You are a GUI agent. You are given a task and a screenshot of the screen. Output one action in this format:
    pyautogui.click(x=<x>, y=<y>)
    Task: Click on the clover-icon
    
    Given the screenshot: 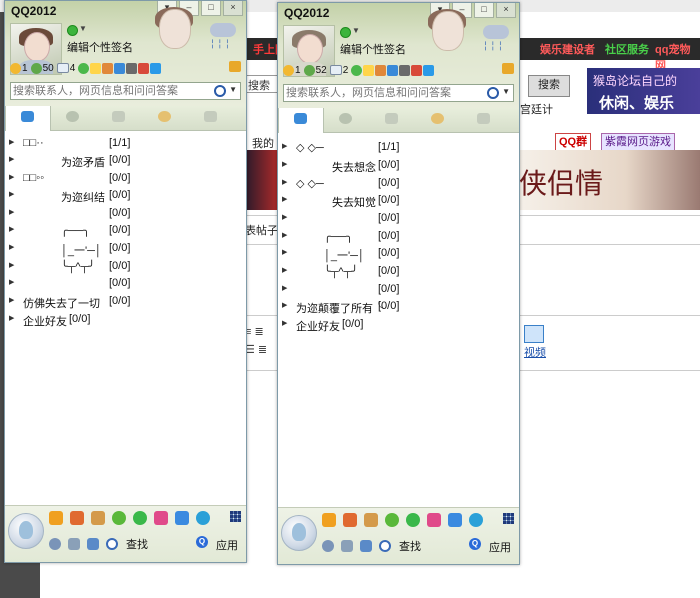 What is the action you would take?
    pyautogui.click(x=357, y=70)
    